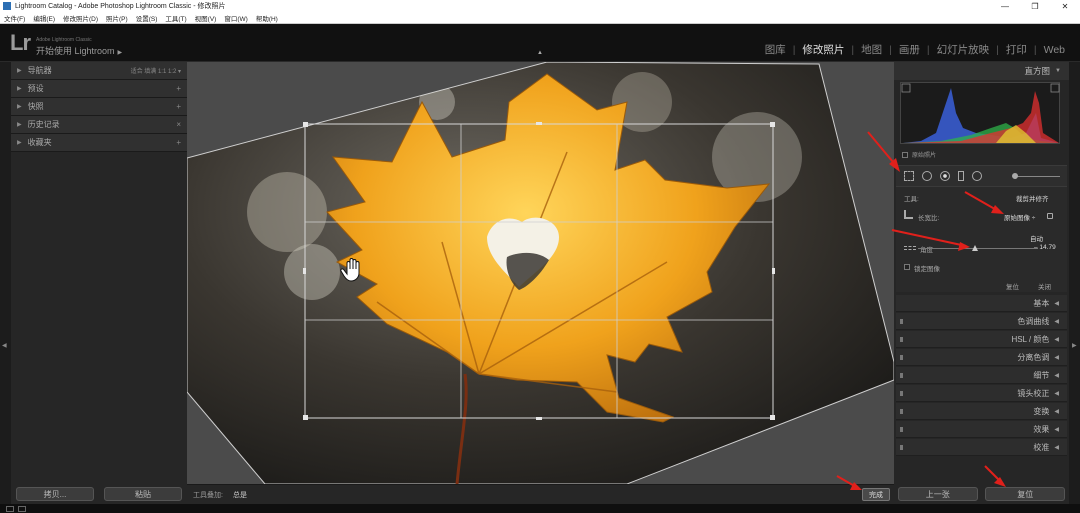  I want to click on graduated-filter-tool-icon, so click(961, 176).